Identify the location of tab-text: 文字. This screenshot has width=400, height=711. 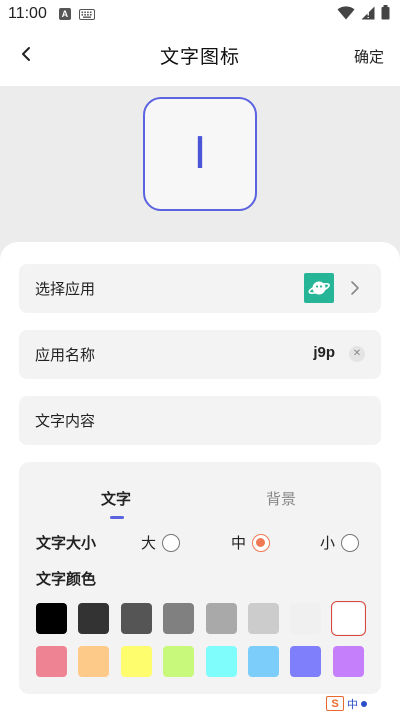
(116, 498).